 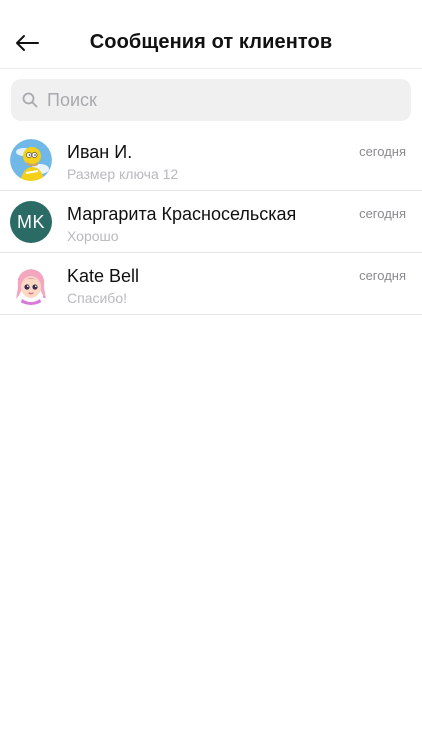 What do you see at coordinates (182, 214) in the screenshot?
I see `contact-name: Маргарита Красносельская` at bounding box center [182, 214].